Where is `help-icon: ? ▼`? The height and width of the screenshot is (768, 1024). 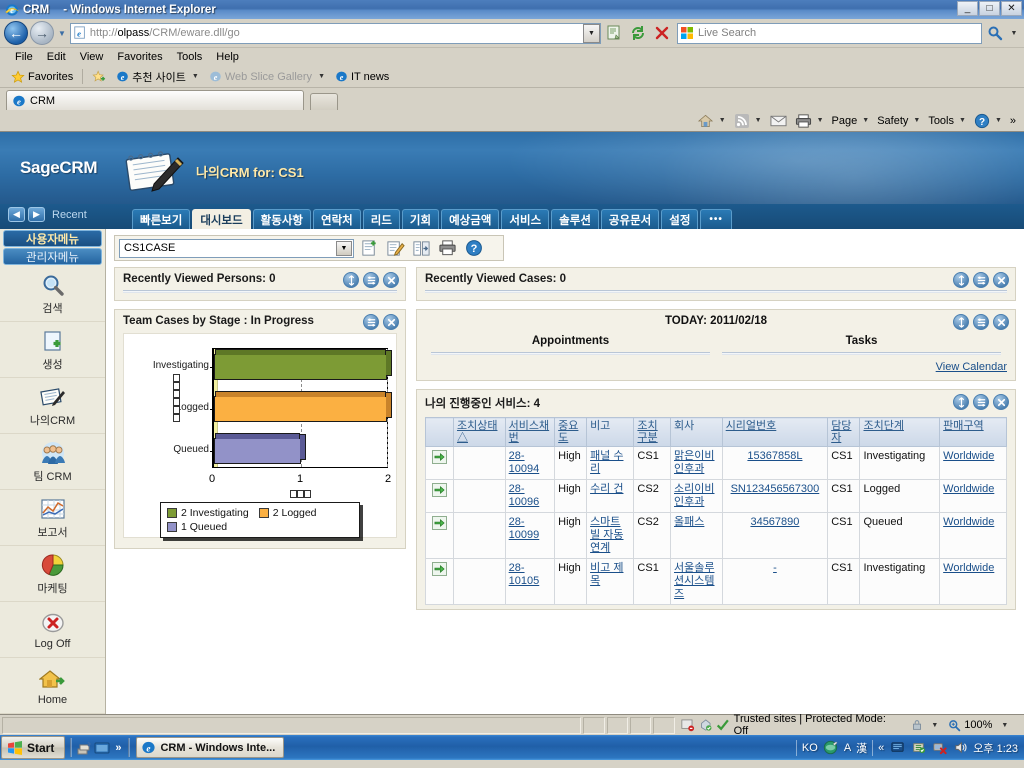 help-icon: ? ▼ is located at coordinates (988, 121).